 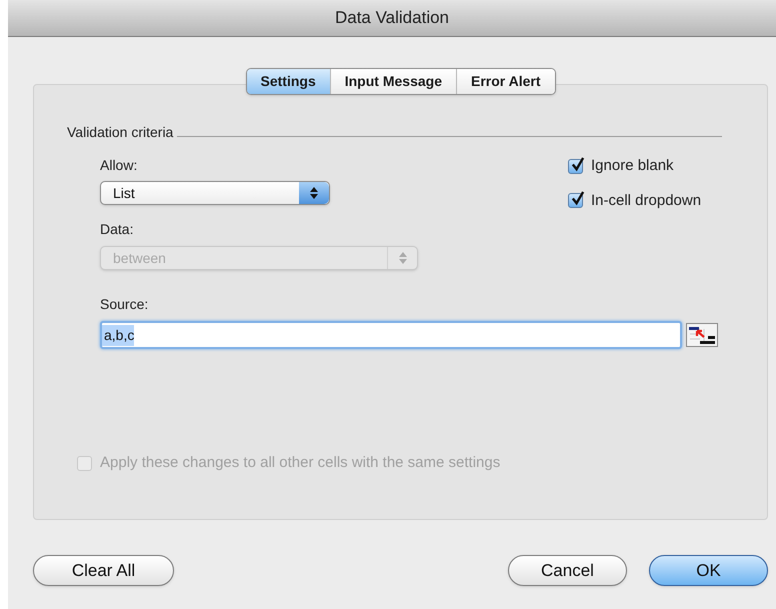 What do you see at coordinates (505, 81) in the screenshot?
I see `tab: Error Alert` at bounding box center [505, 81].